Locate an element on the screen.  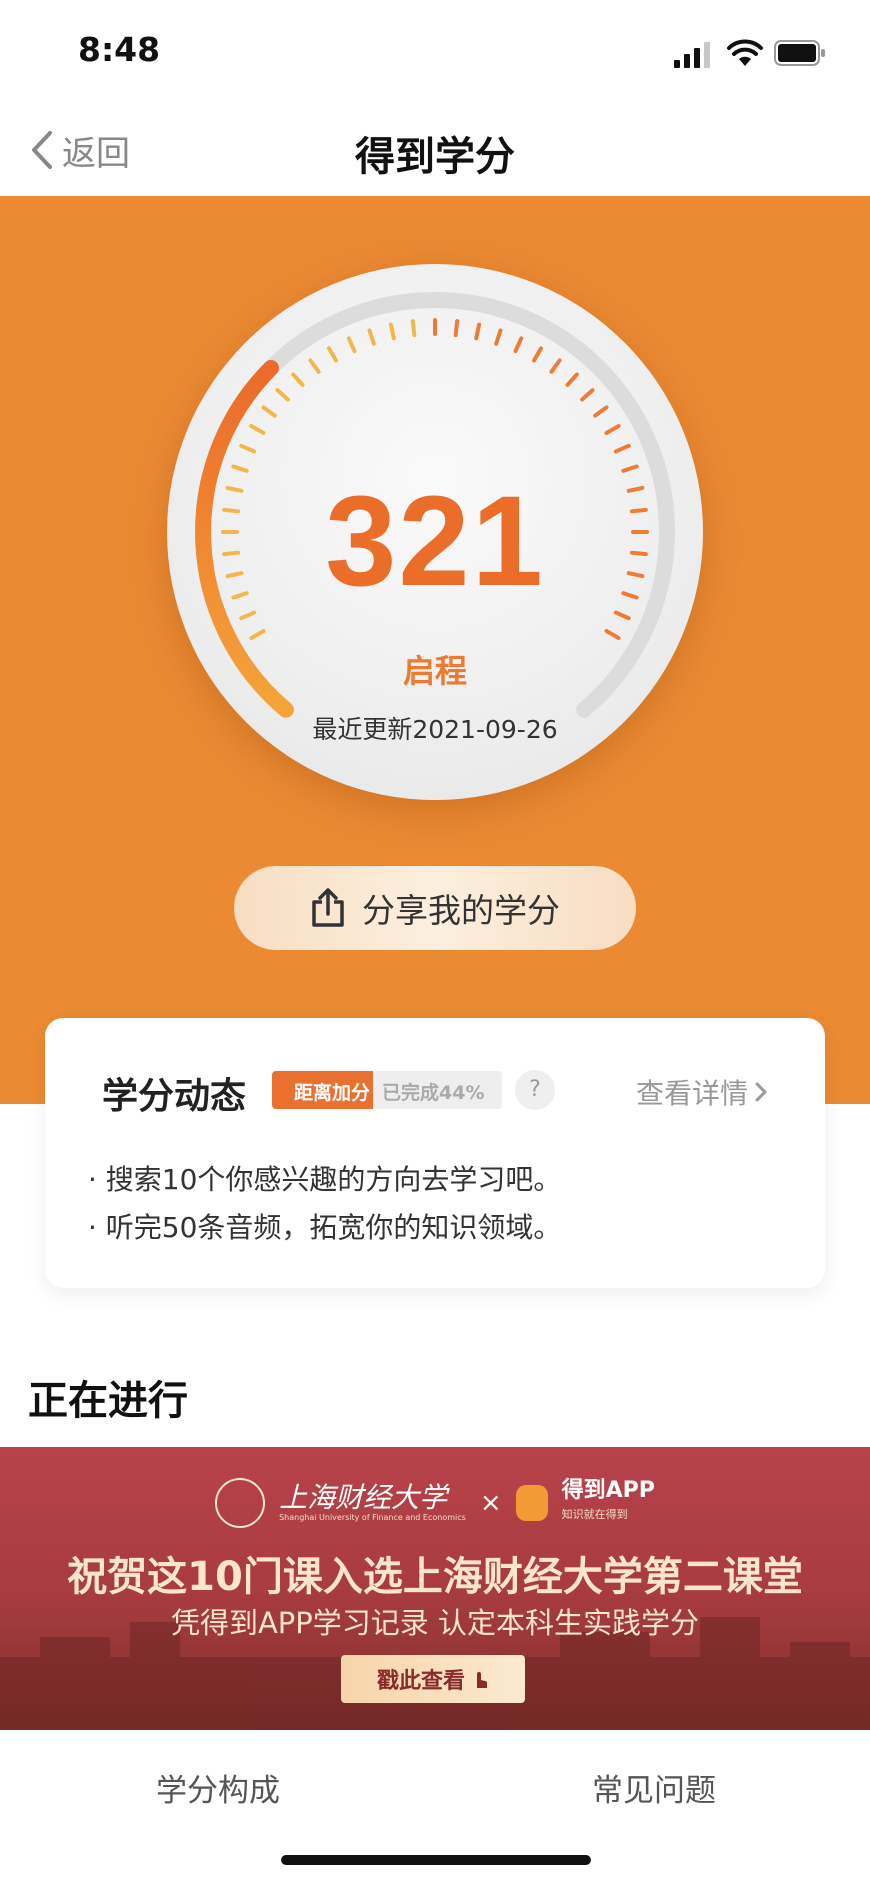
help-icon: ? is located at coordinates (535, 1090).